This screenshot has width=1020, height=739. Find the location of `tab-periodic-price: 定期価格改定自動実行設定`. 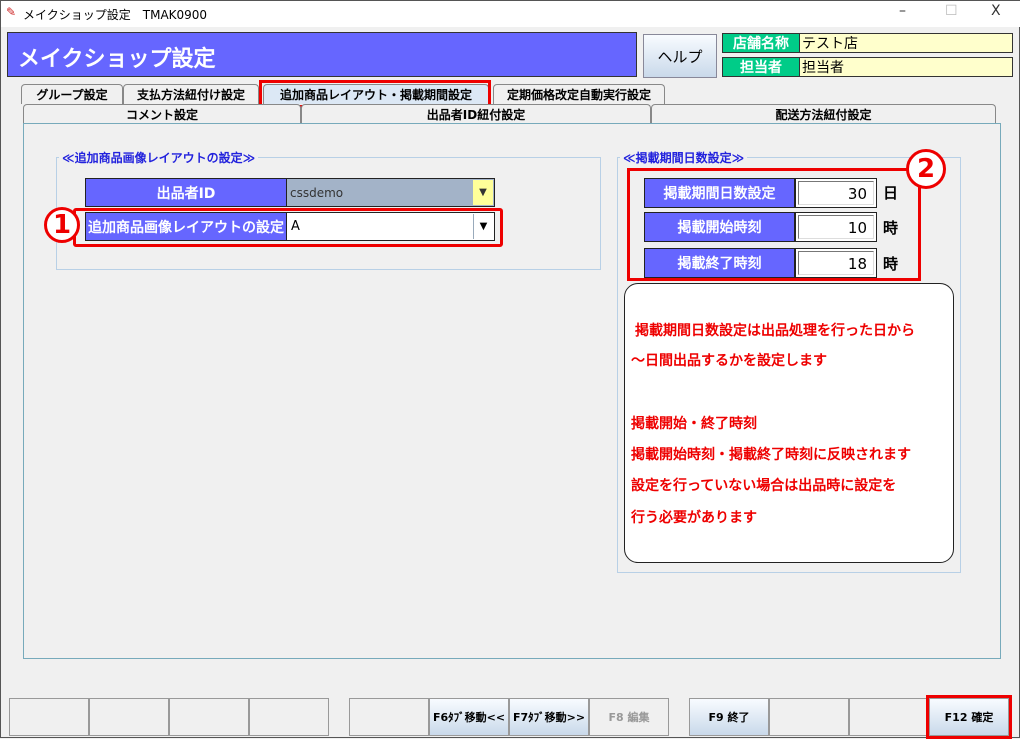

tab-periodic-price: 定期価格改定自動実行設定 is located at coordinates (579, 94).